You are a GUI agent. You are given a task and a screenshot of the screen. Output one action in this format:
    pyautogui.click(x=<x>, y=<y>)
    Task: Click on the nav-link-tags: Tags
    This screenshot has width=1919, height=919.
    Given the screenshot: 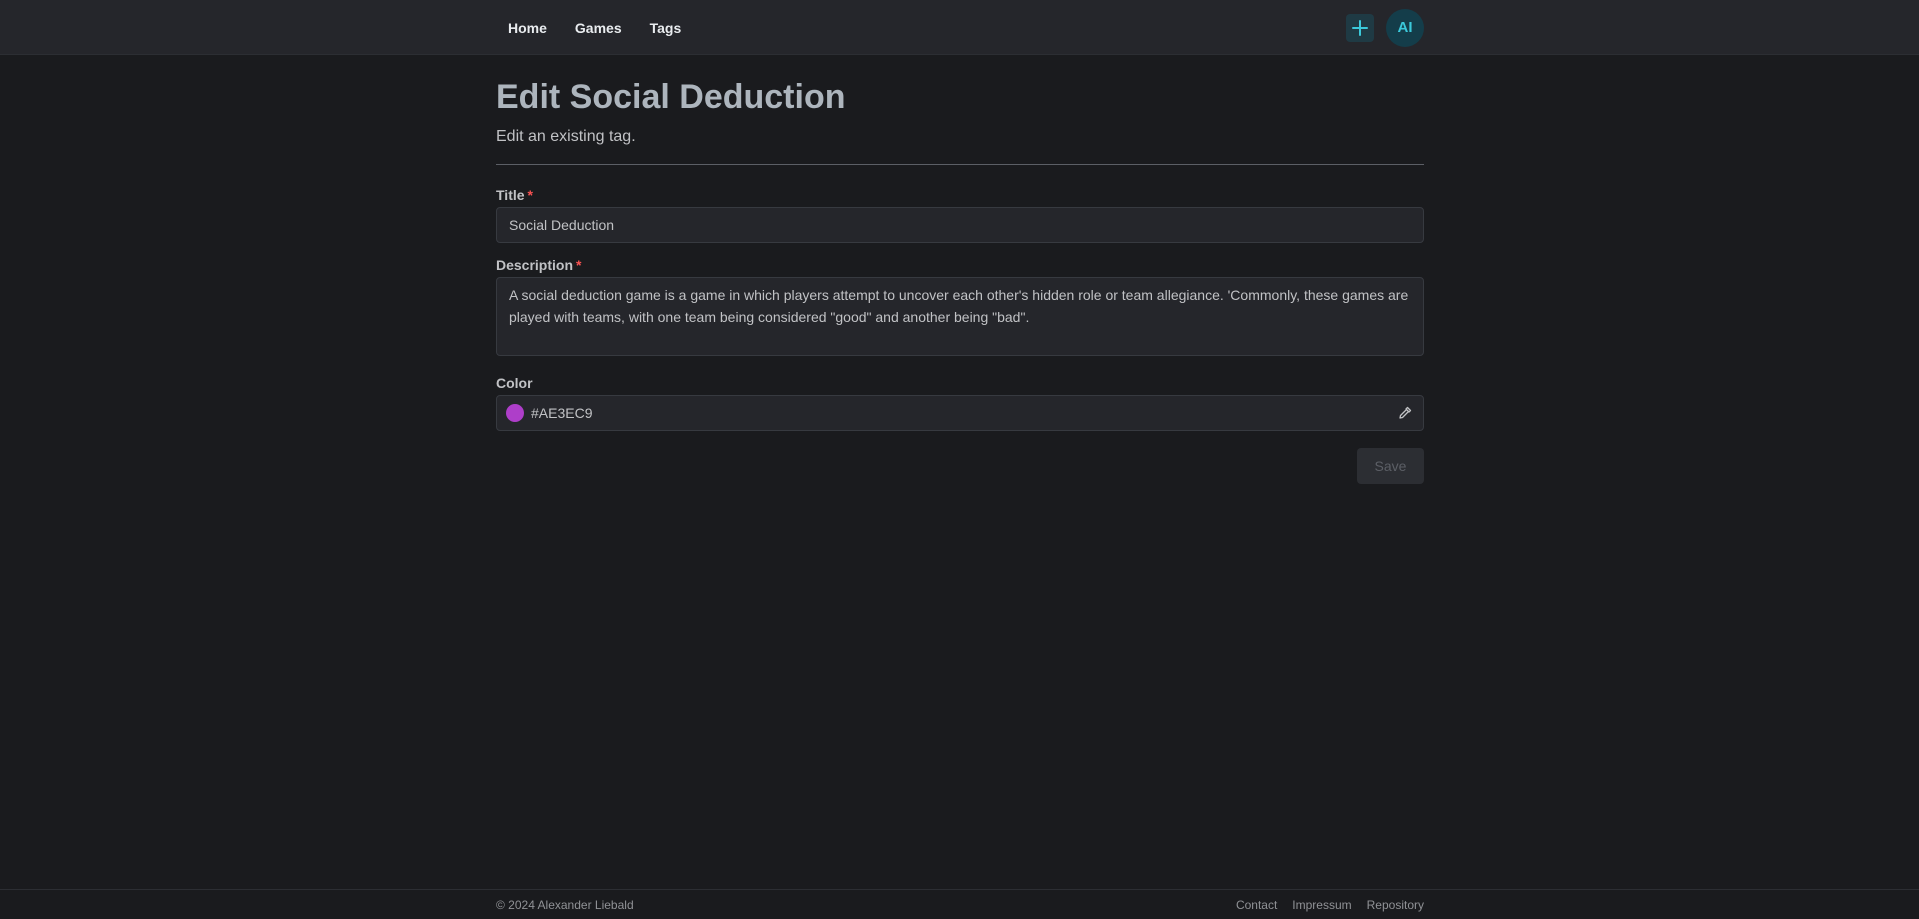 What is the action you would take?
    pyautogui.click(x=666, y=28)
    